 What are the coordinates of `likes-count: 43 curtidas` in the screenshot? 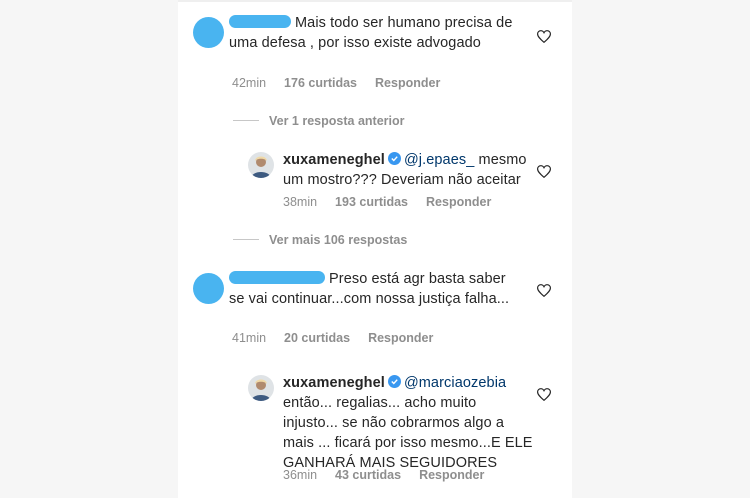 It's located at (368, 475).